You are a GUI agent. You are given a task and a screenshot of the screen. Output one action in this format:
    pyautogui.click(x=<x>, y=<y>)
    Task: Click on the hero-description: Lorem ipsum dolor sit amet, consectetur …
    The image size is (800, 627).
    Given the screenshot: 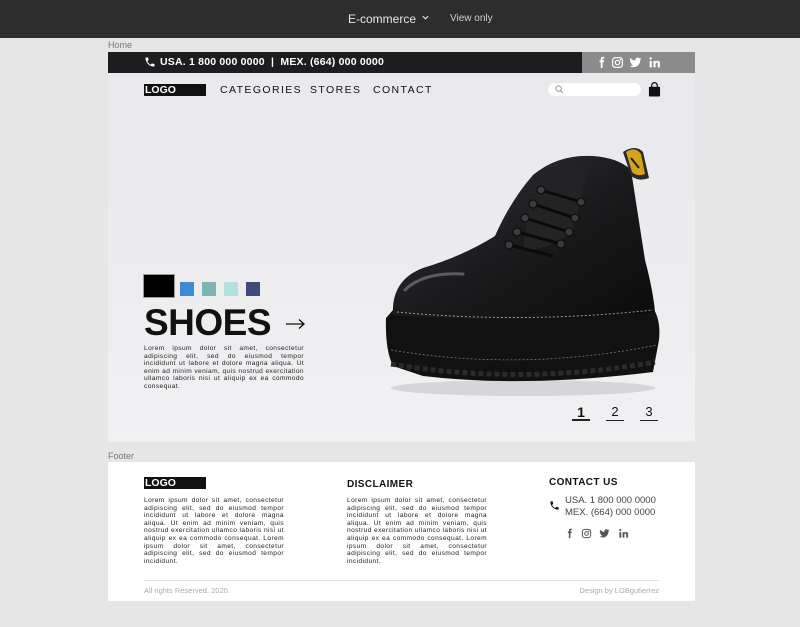 What is the action you would take?
    pyautogui.click(x=224, y=367)
    